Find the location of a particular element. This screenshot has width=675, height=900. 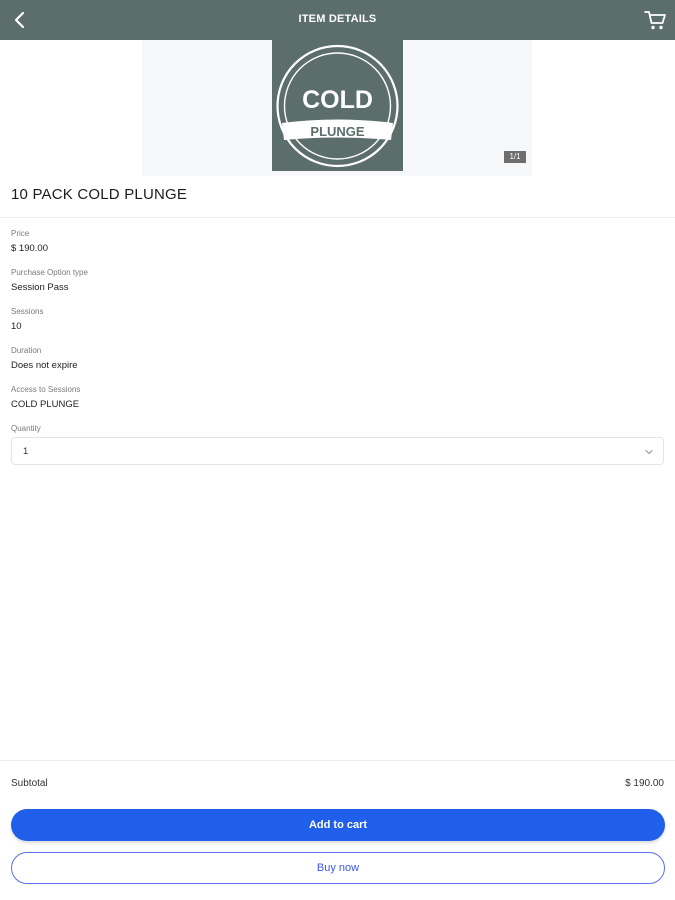

sessions-label: Sessions is located at coordinates (27, 311).